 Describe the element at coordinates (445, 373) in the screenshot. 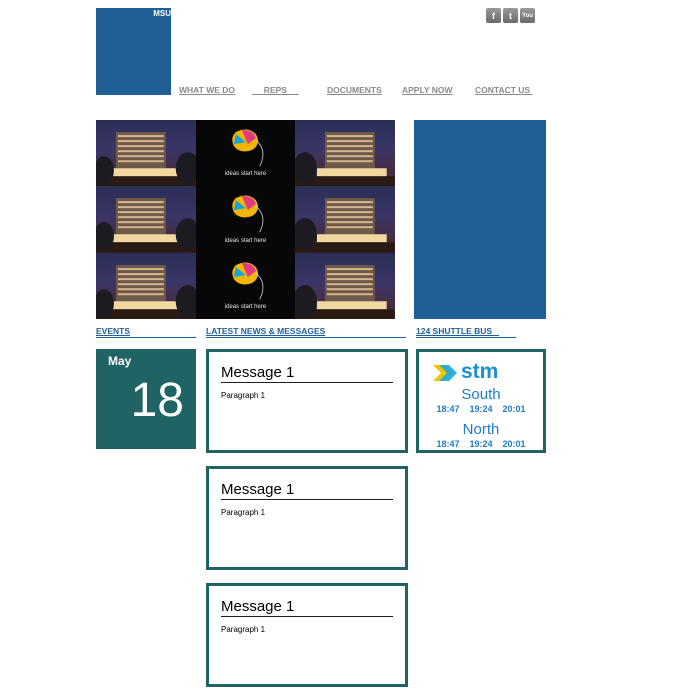

I see `stm-arrow-icon` at that location.